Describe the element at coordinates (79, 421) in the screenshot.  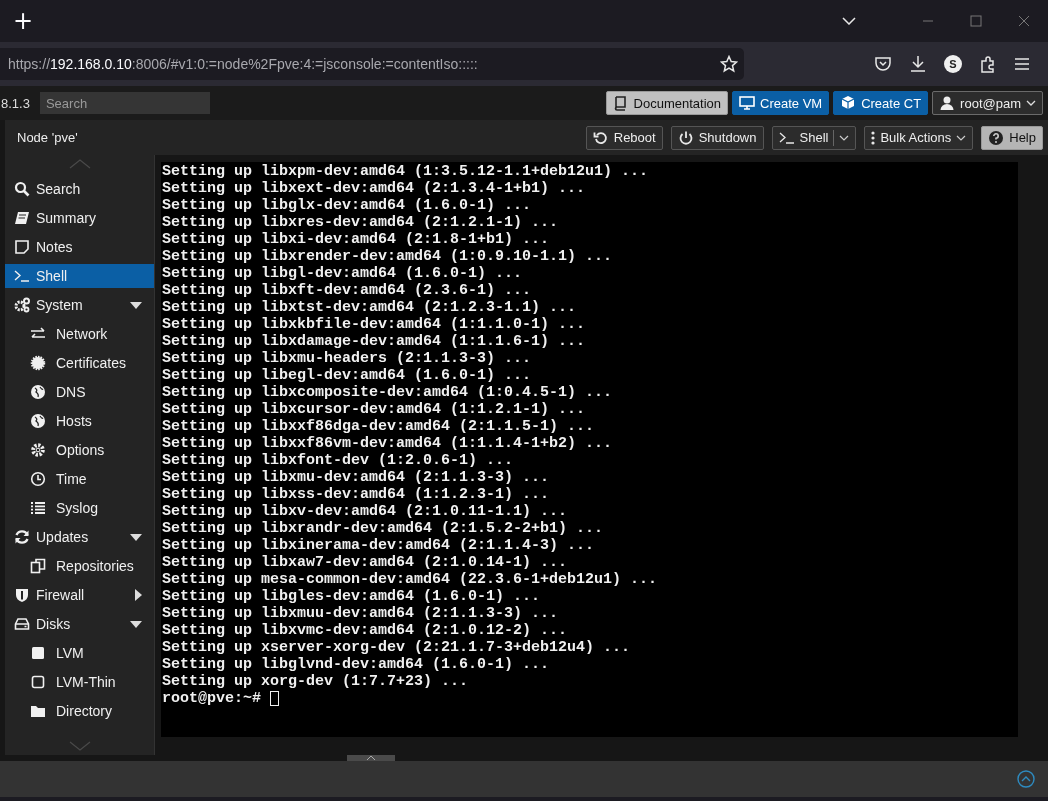
I see `sidebar-item: Hosts` at that location.